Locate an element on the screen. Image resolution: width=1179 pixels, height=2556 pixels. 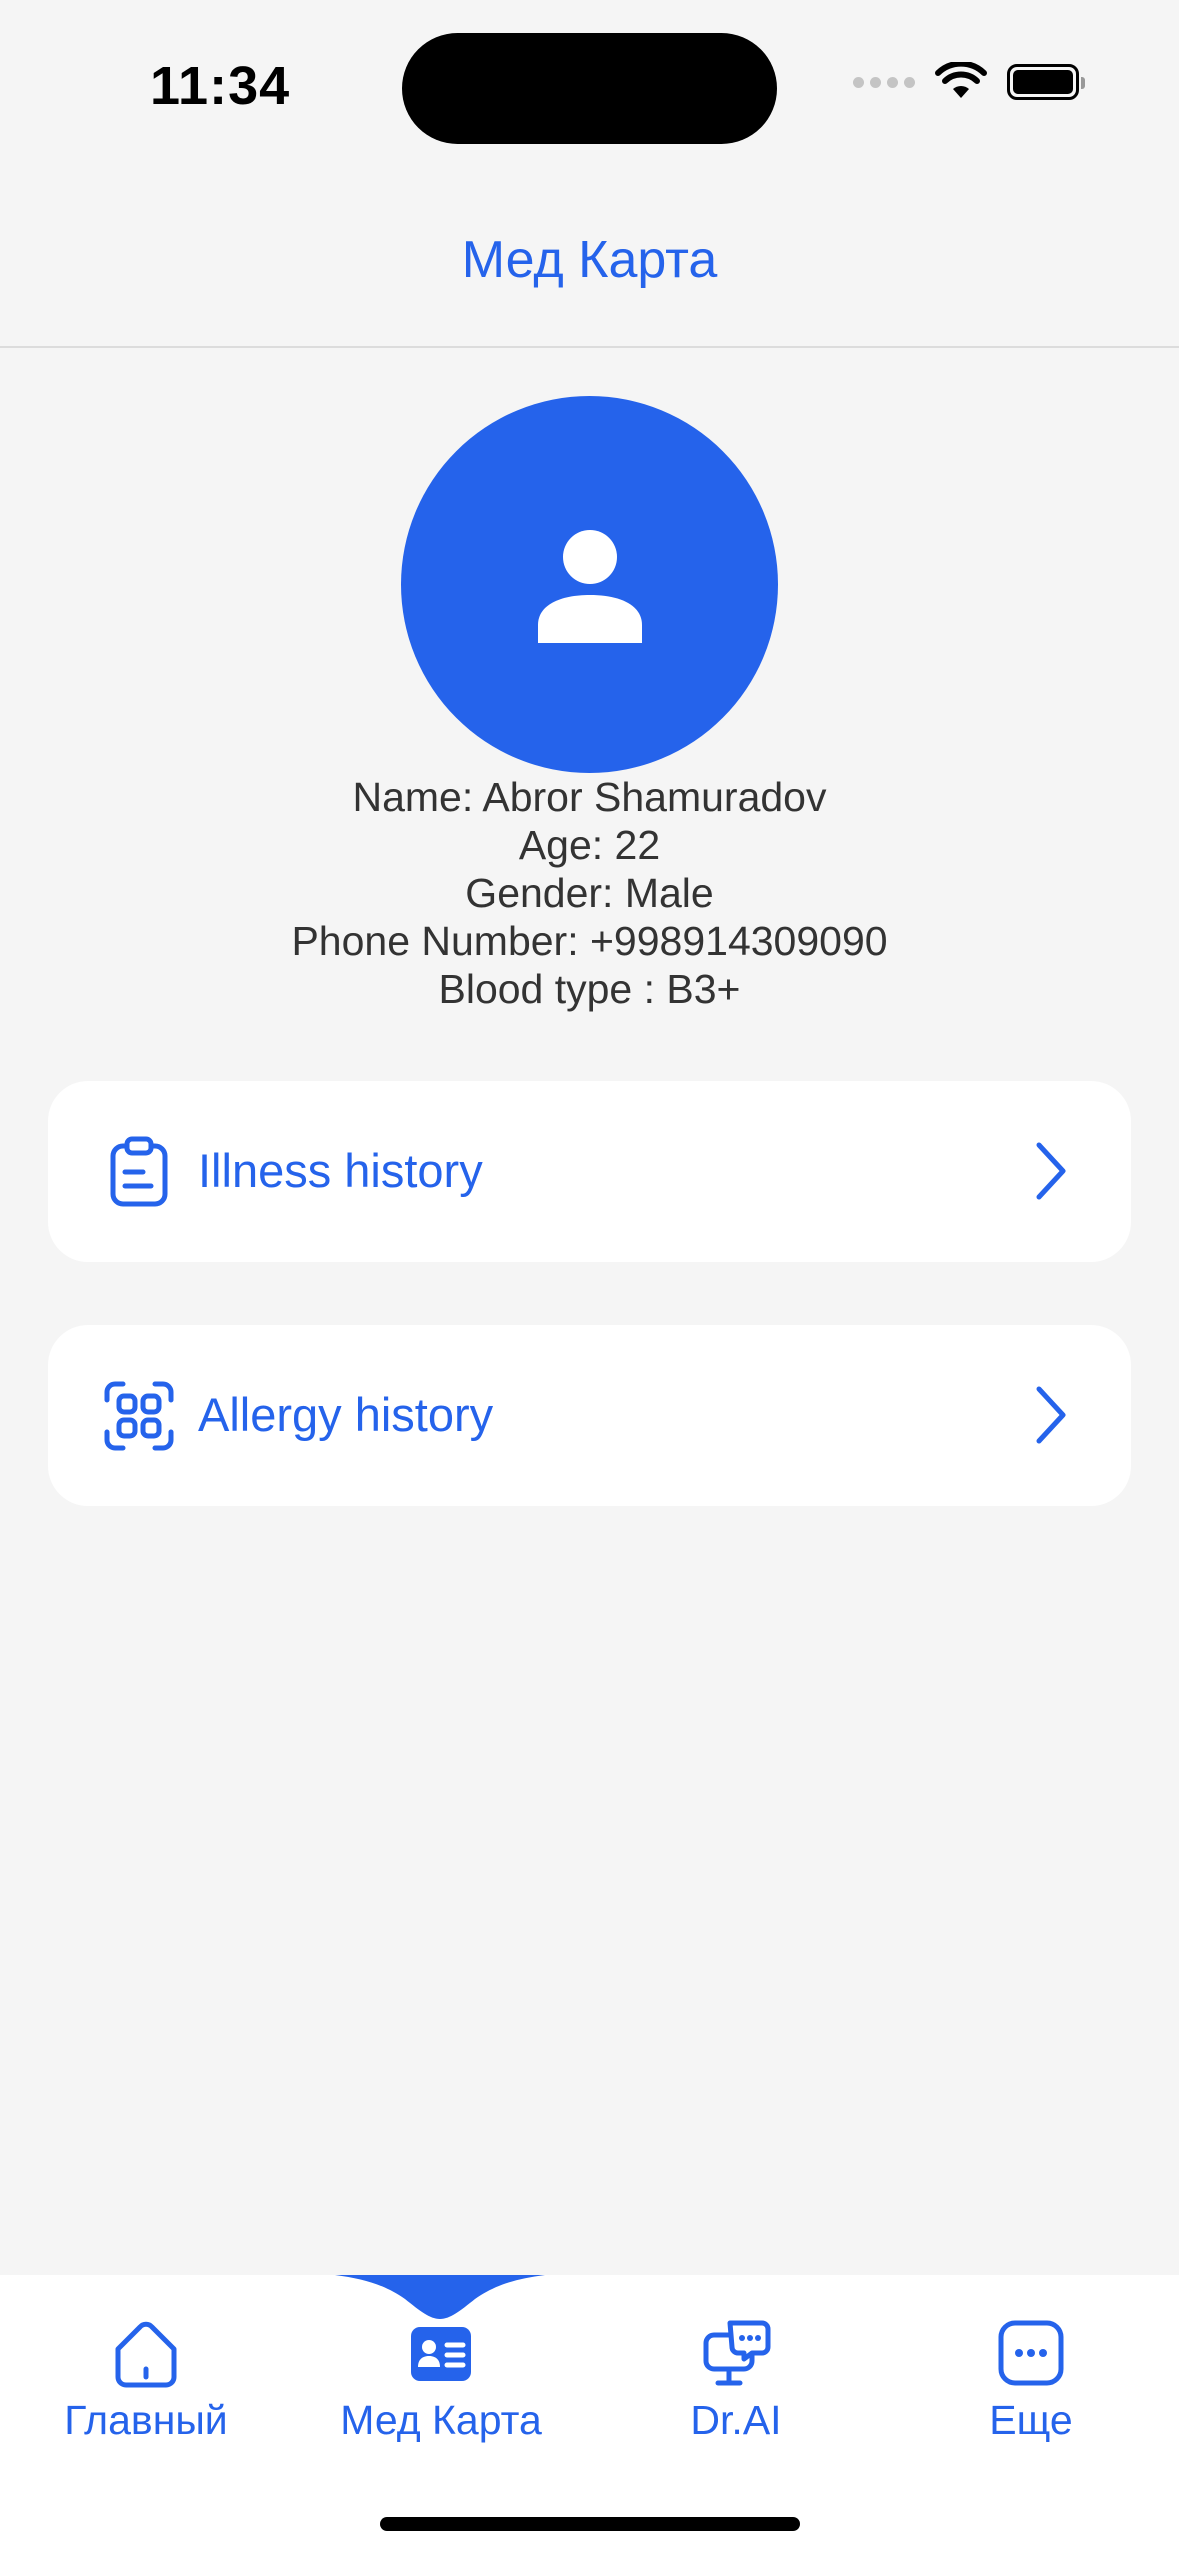
cellular-signal-icon is located at coordinates (884, 82).